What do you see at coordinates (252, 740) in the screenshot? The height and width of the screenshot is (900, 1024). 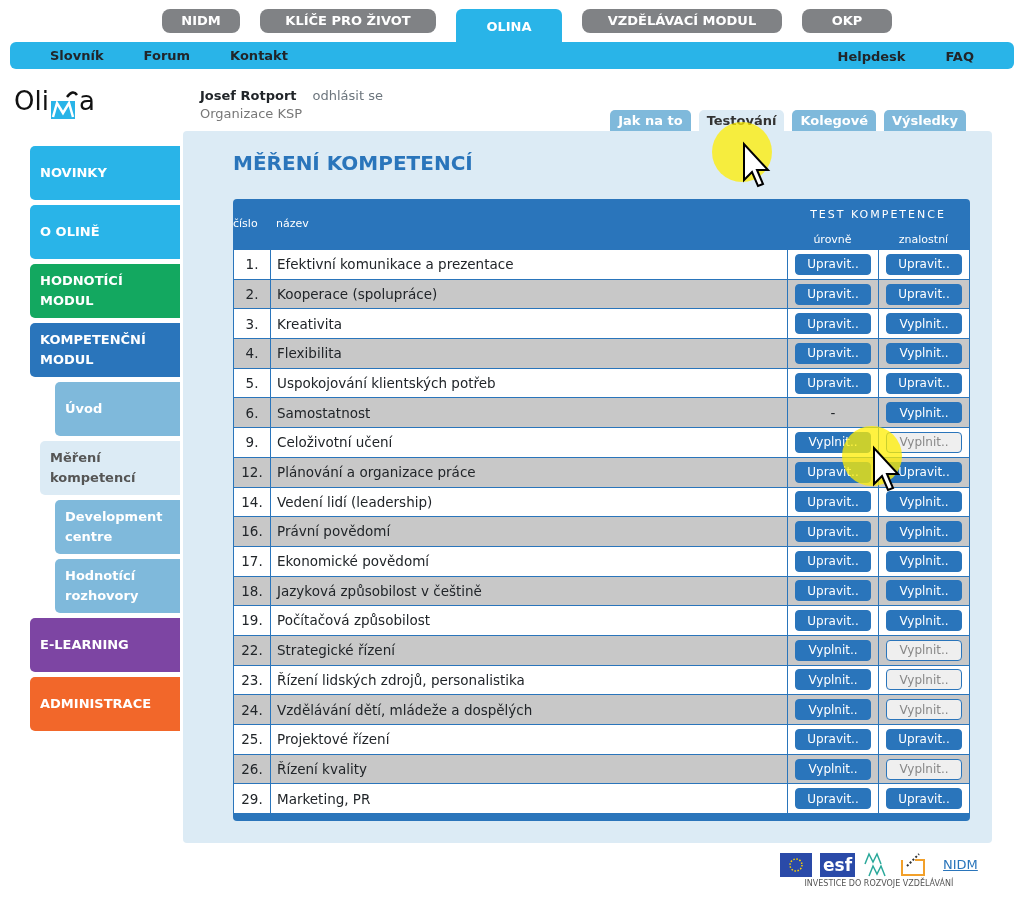 I see `row-number: 25.` at bounding box center [252, 740].